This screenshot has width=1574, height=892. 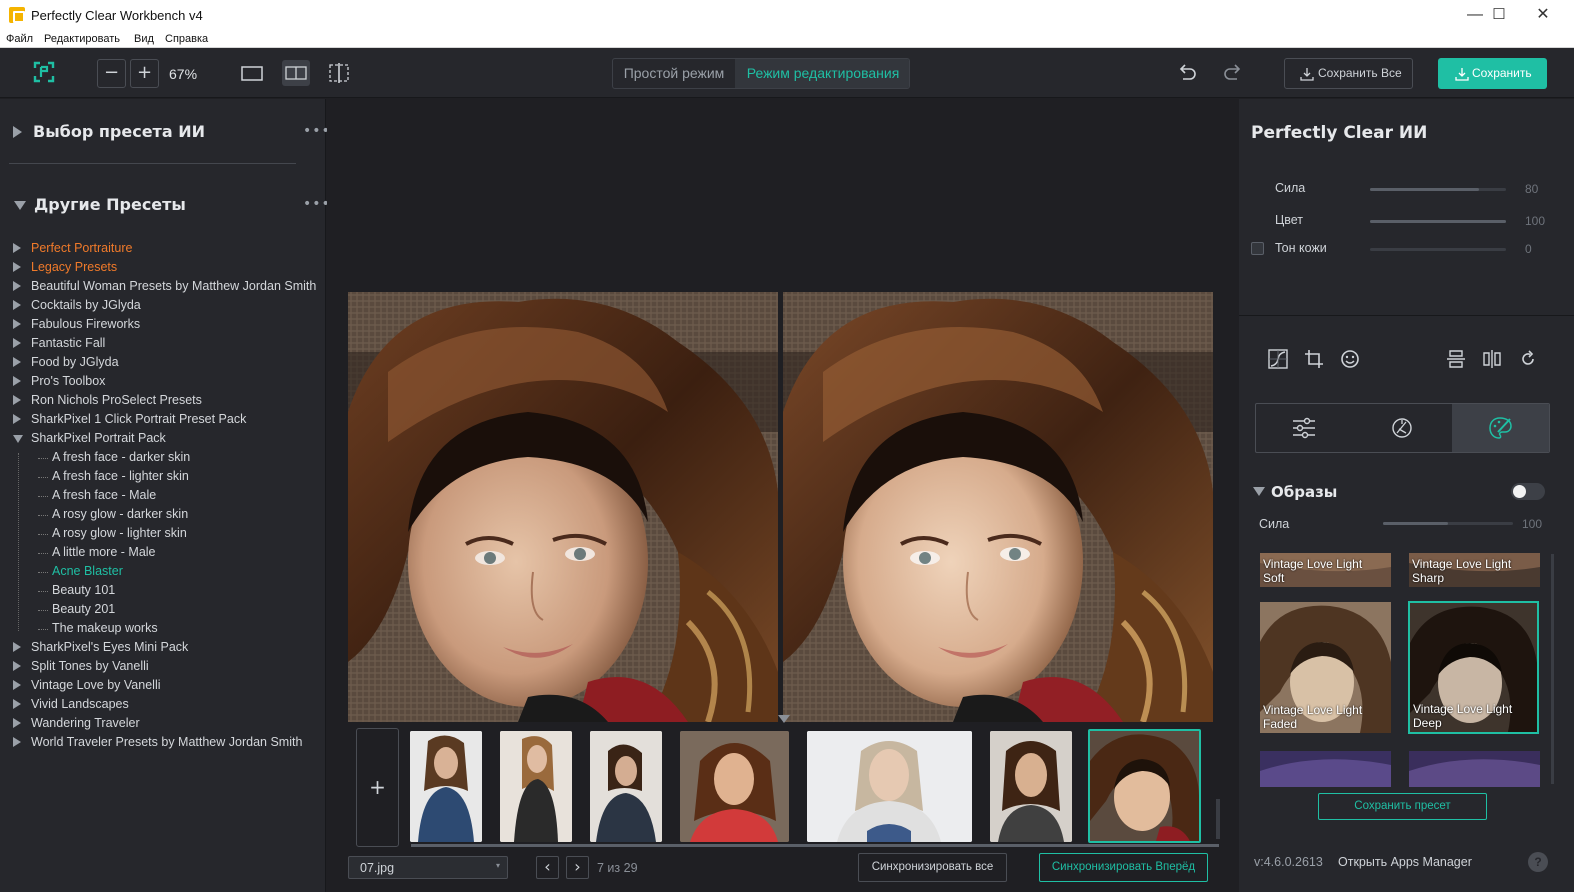 I want to click on filmstrip-scroll-thumb, so click(x=815, y=845).